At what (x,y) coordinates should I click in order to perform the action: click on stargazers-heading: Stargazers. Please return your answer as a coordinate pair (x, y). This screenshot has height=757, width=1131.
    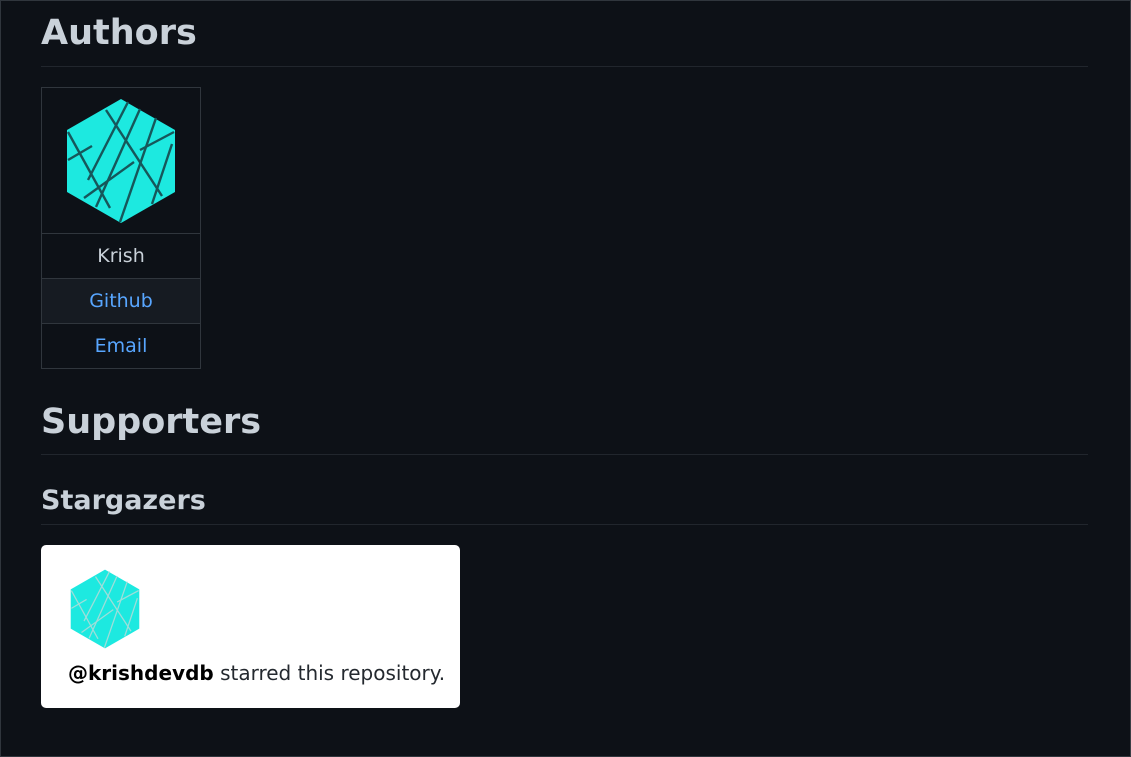
    Looking at the image, I should click on (564, 506).